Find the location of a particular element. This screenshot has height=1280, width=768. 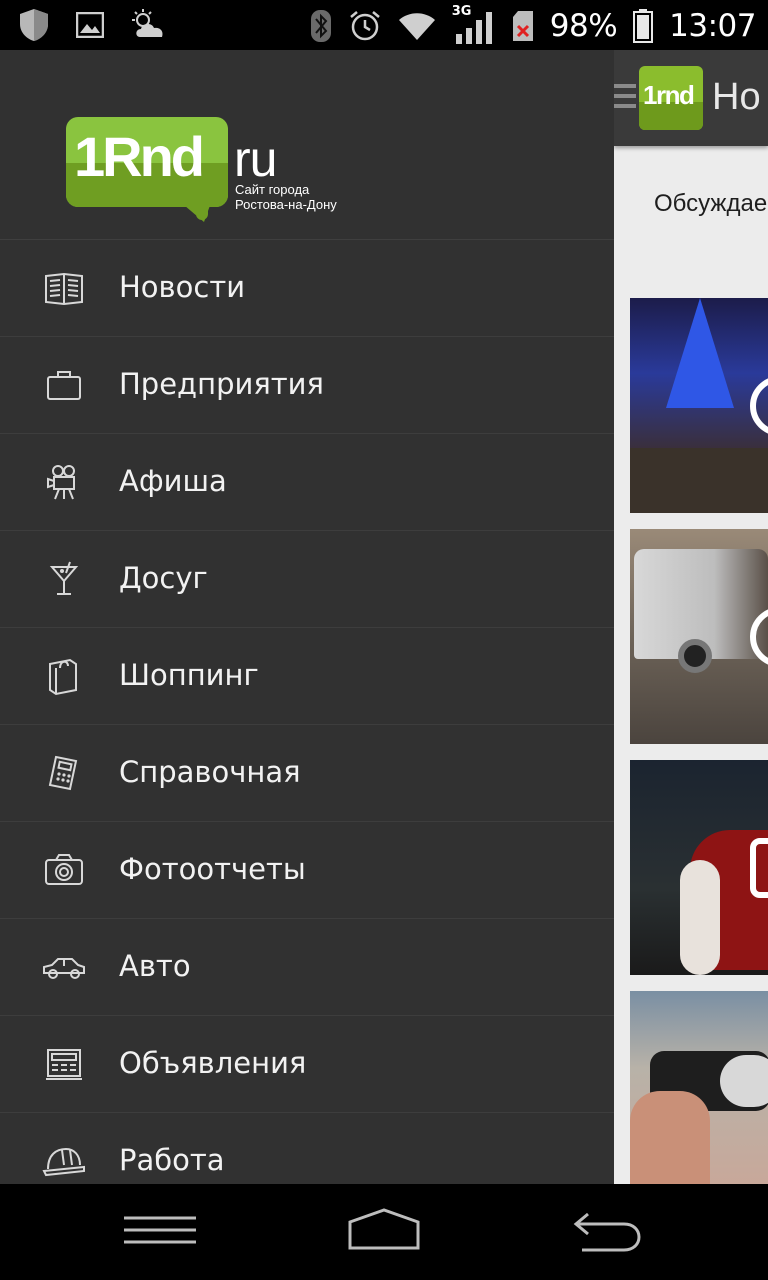

page-title: Но is located at coordinates (736, 97).